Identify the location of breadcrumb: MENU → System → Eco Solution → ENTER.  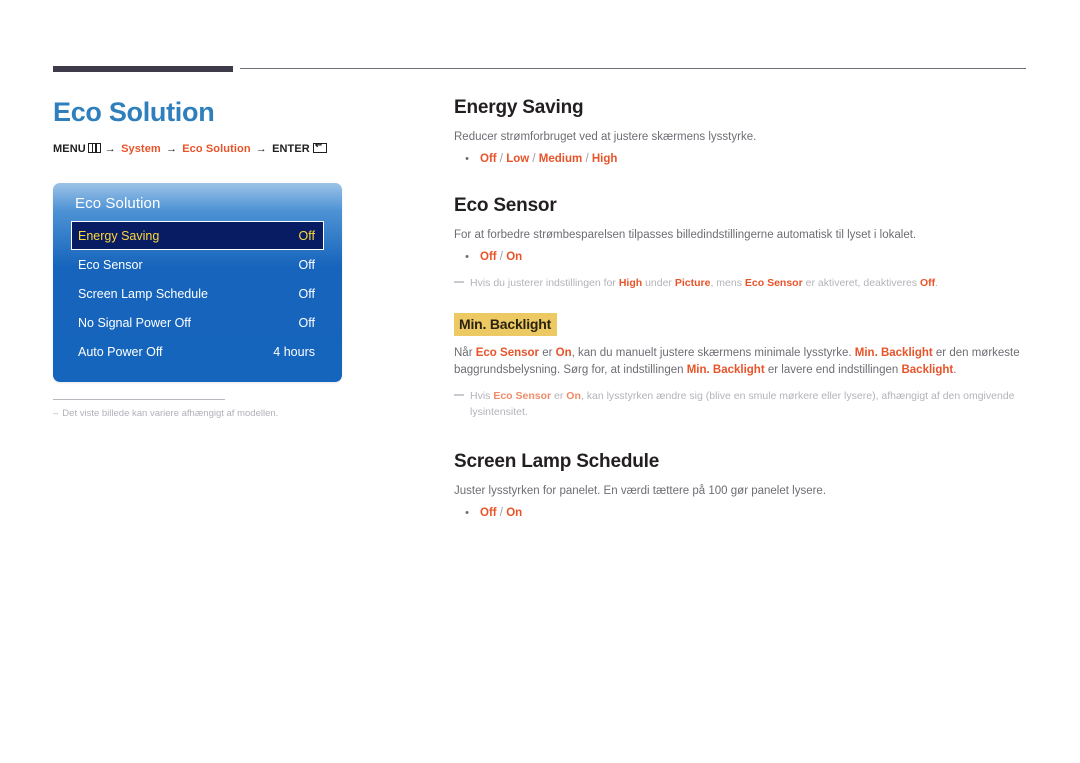
(238, 149).